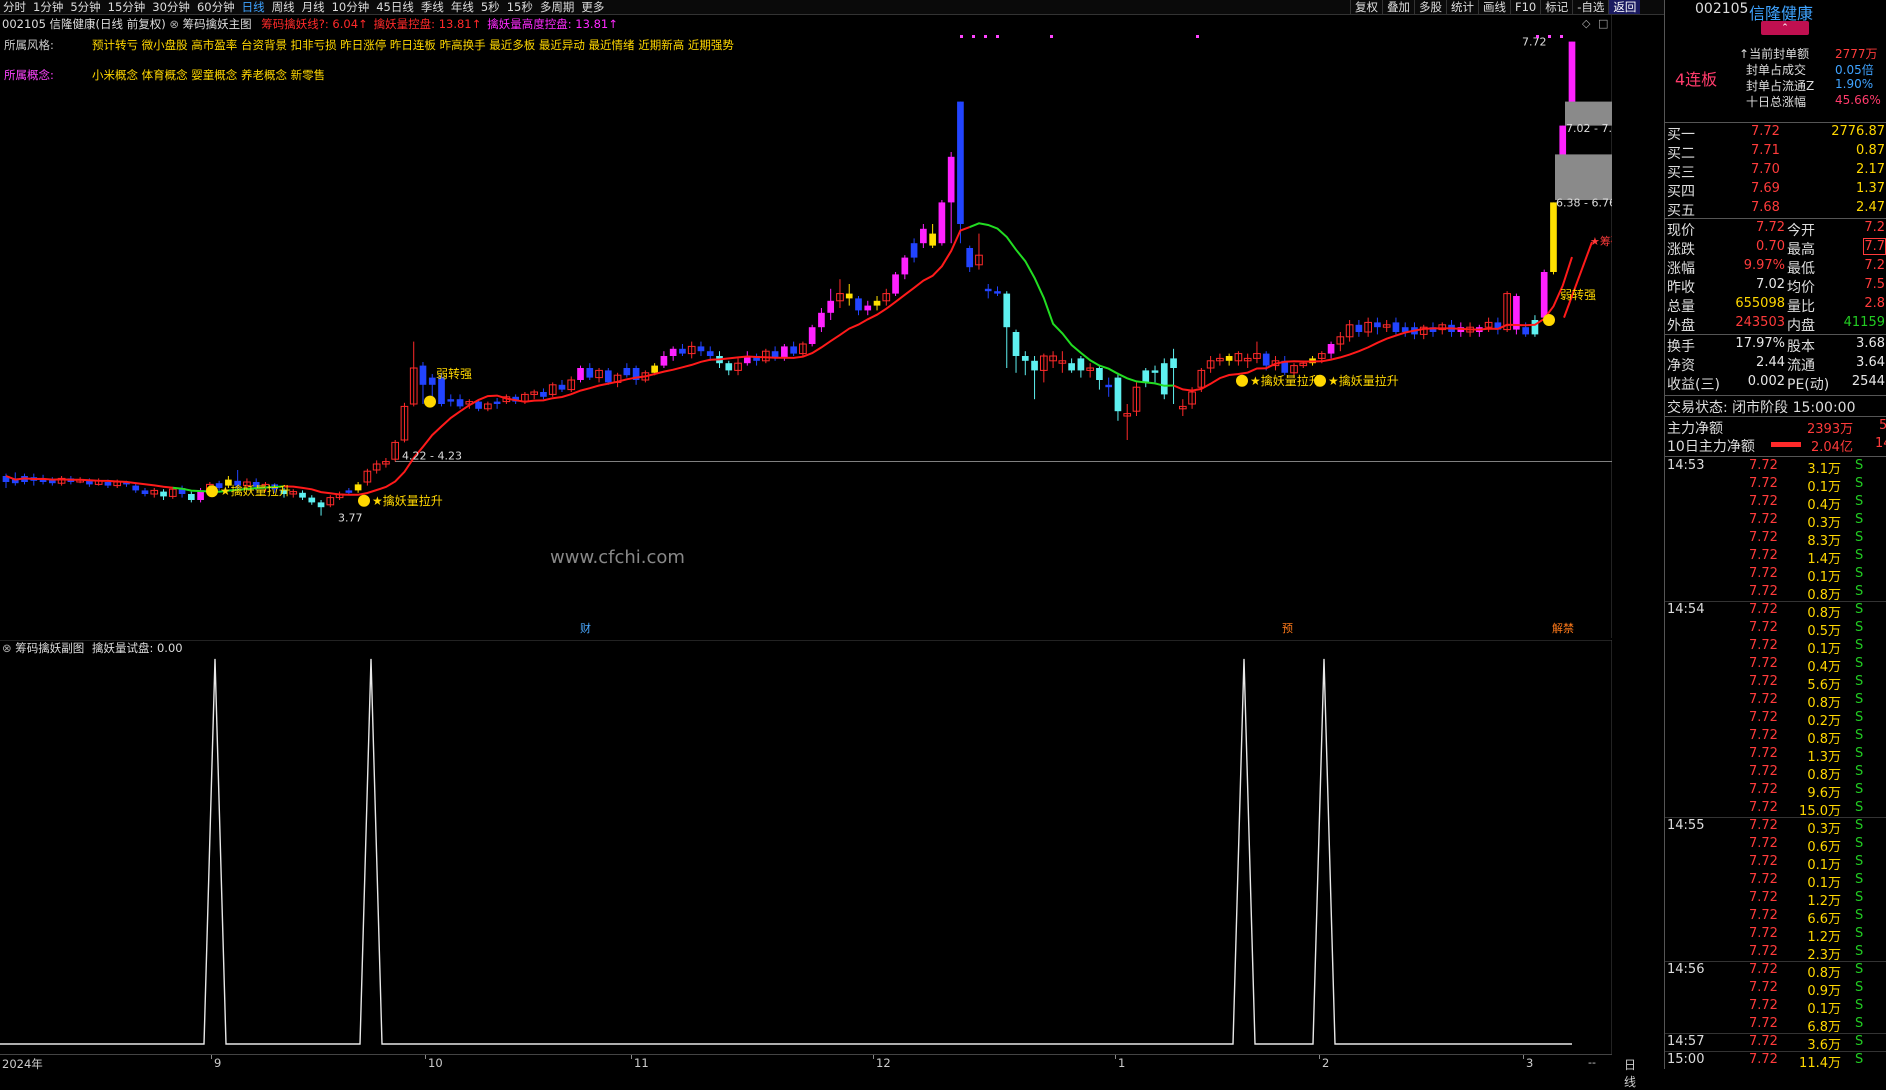  What do you see at coordinates (1630, 1073) in the screenshot?
I see `period-label: 日线` at bounding box center [1630, 1073].